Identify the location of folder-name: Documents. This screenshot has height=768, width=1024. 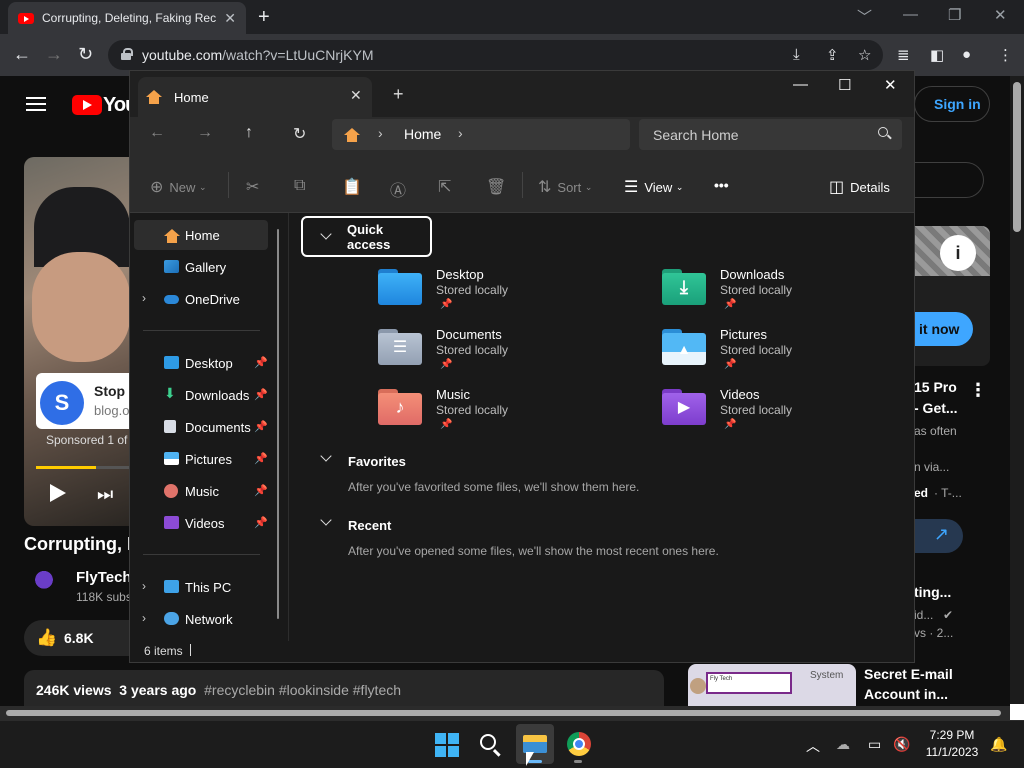
(469, 334).